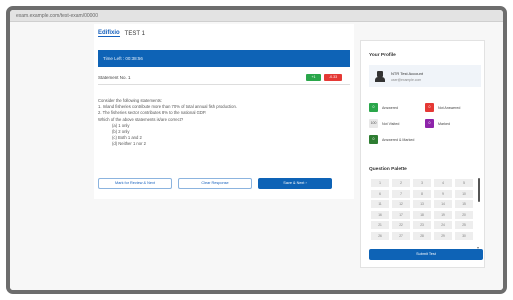 The height and width of the screenshot is (300, 513). I want to click on palette-question-button: 9, so click(443, 193).